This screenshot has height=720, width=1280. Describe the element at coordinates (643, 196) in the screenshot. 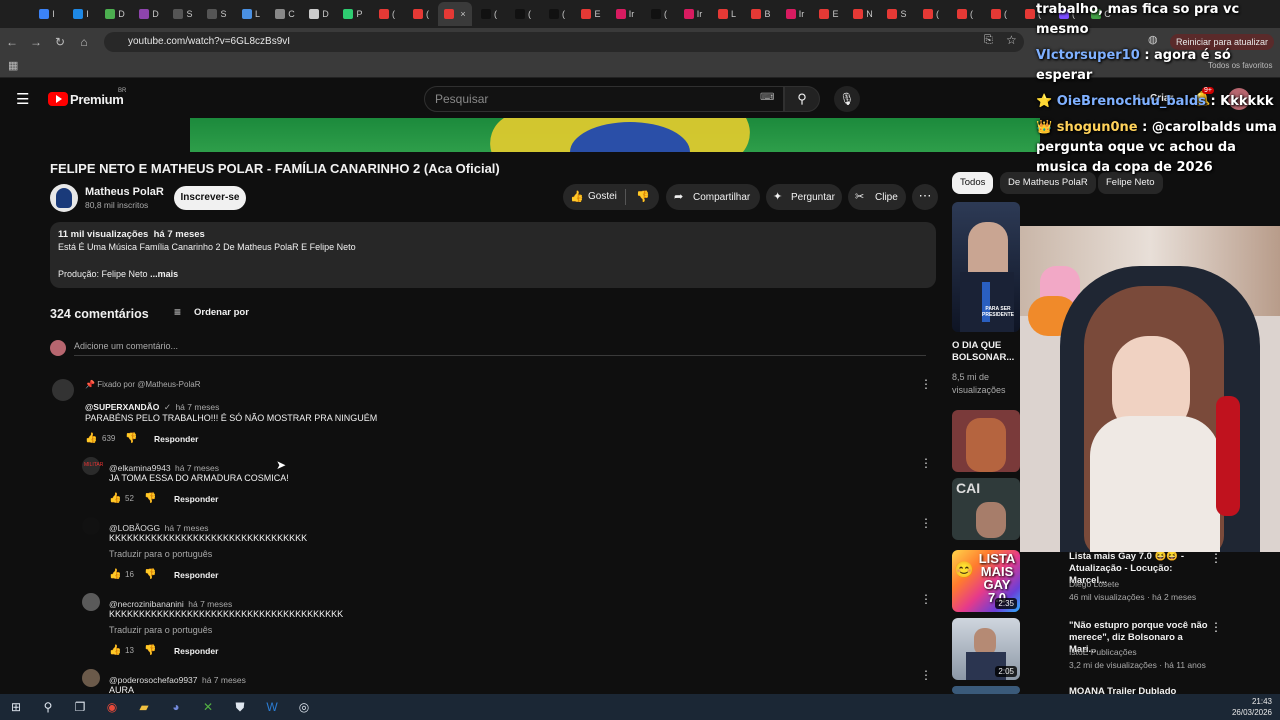

I see `dislike-icon: 👎` at that location.